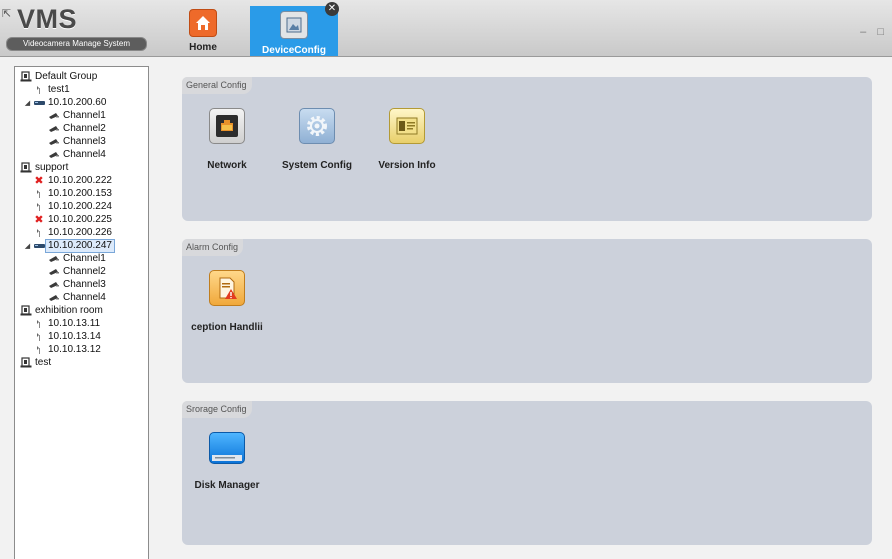 The image size is (892, 559). I want to click on general-config-title: General Config, so click(217, 85).